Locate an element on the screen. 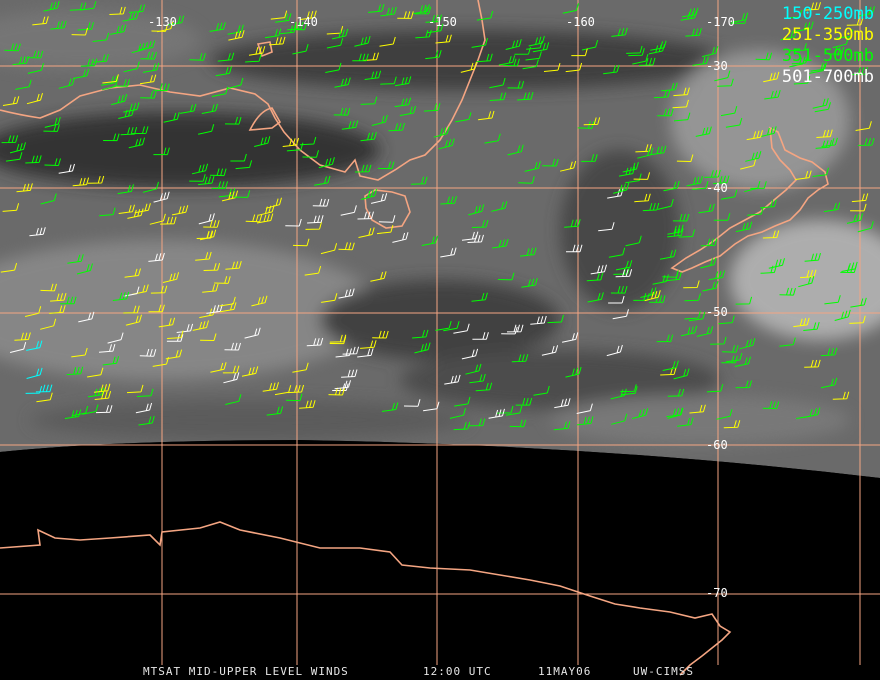  lon-label-160: -160 is located at coordinates (580, 22).